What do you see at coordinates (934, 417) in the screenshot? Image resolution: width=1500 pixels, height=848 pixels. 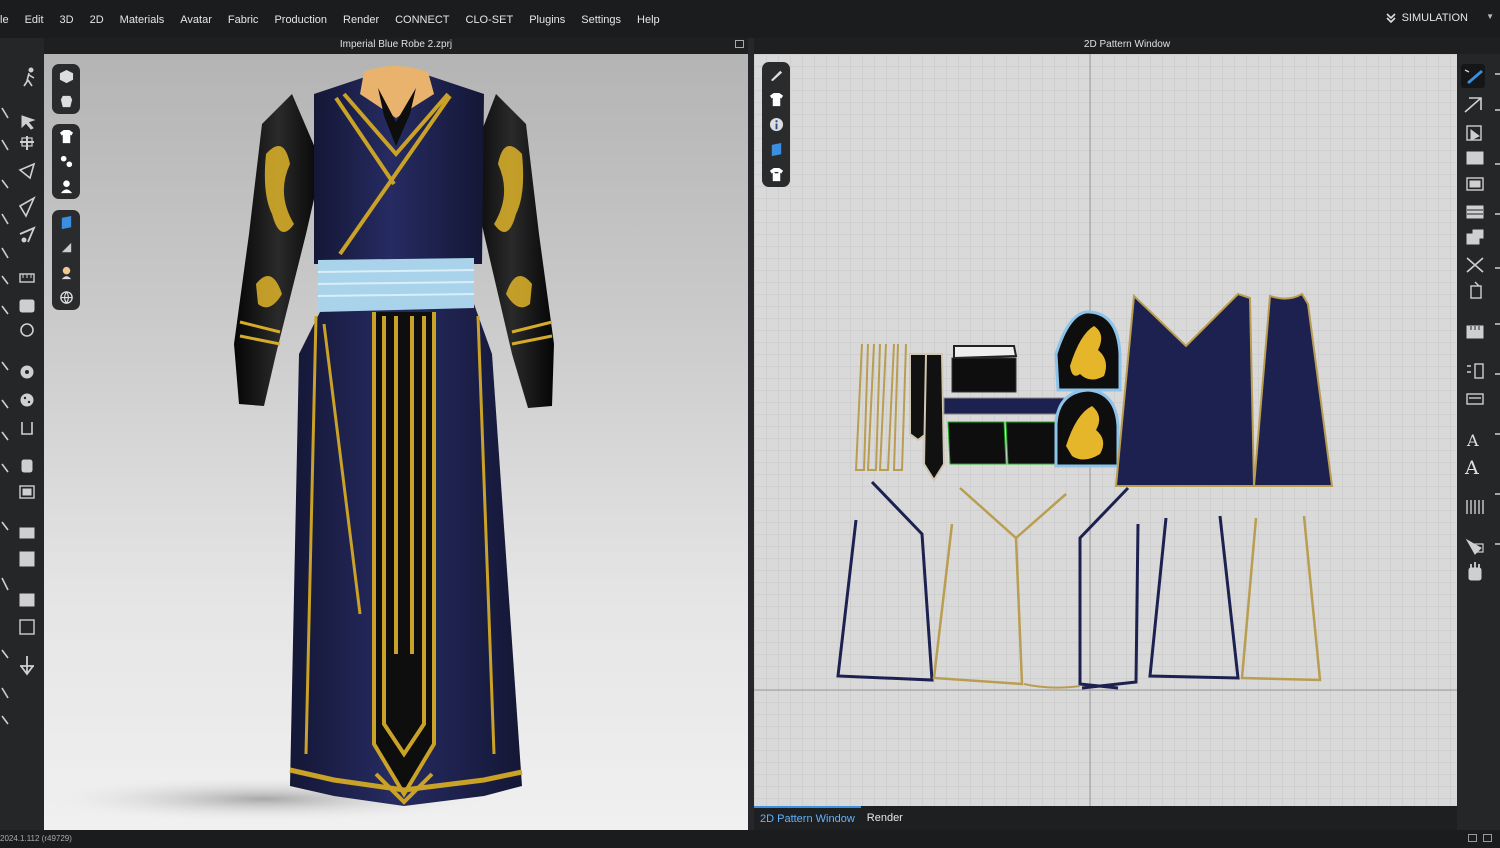 I see `pattern-tie` at bounding box center [934, 417].